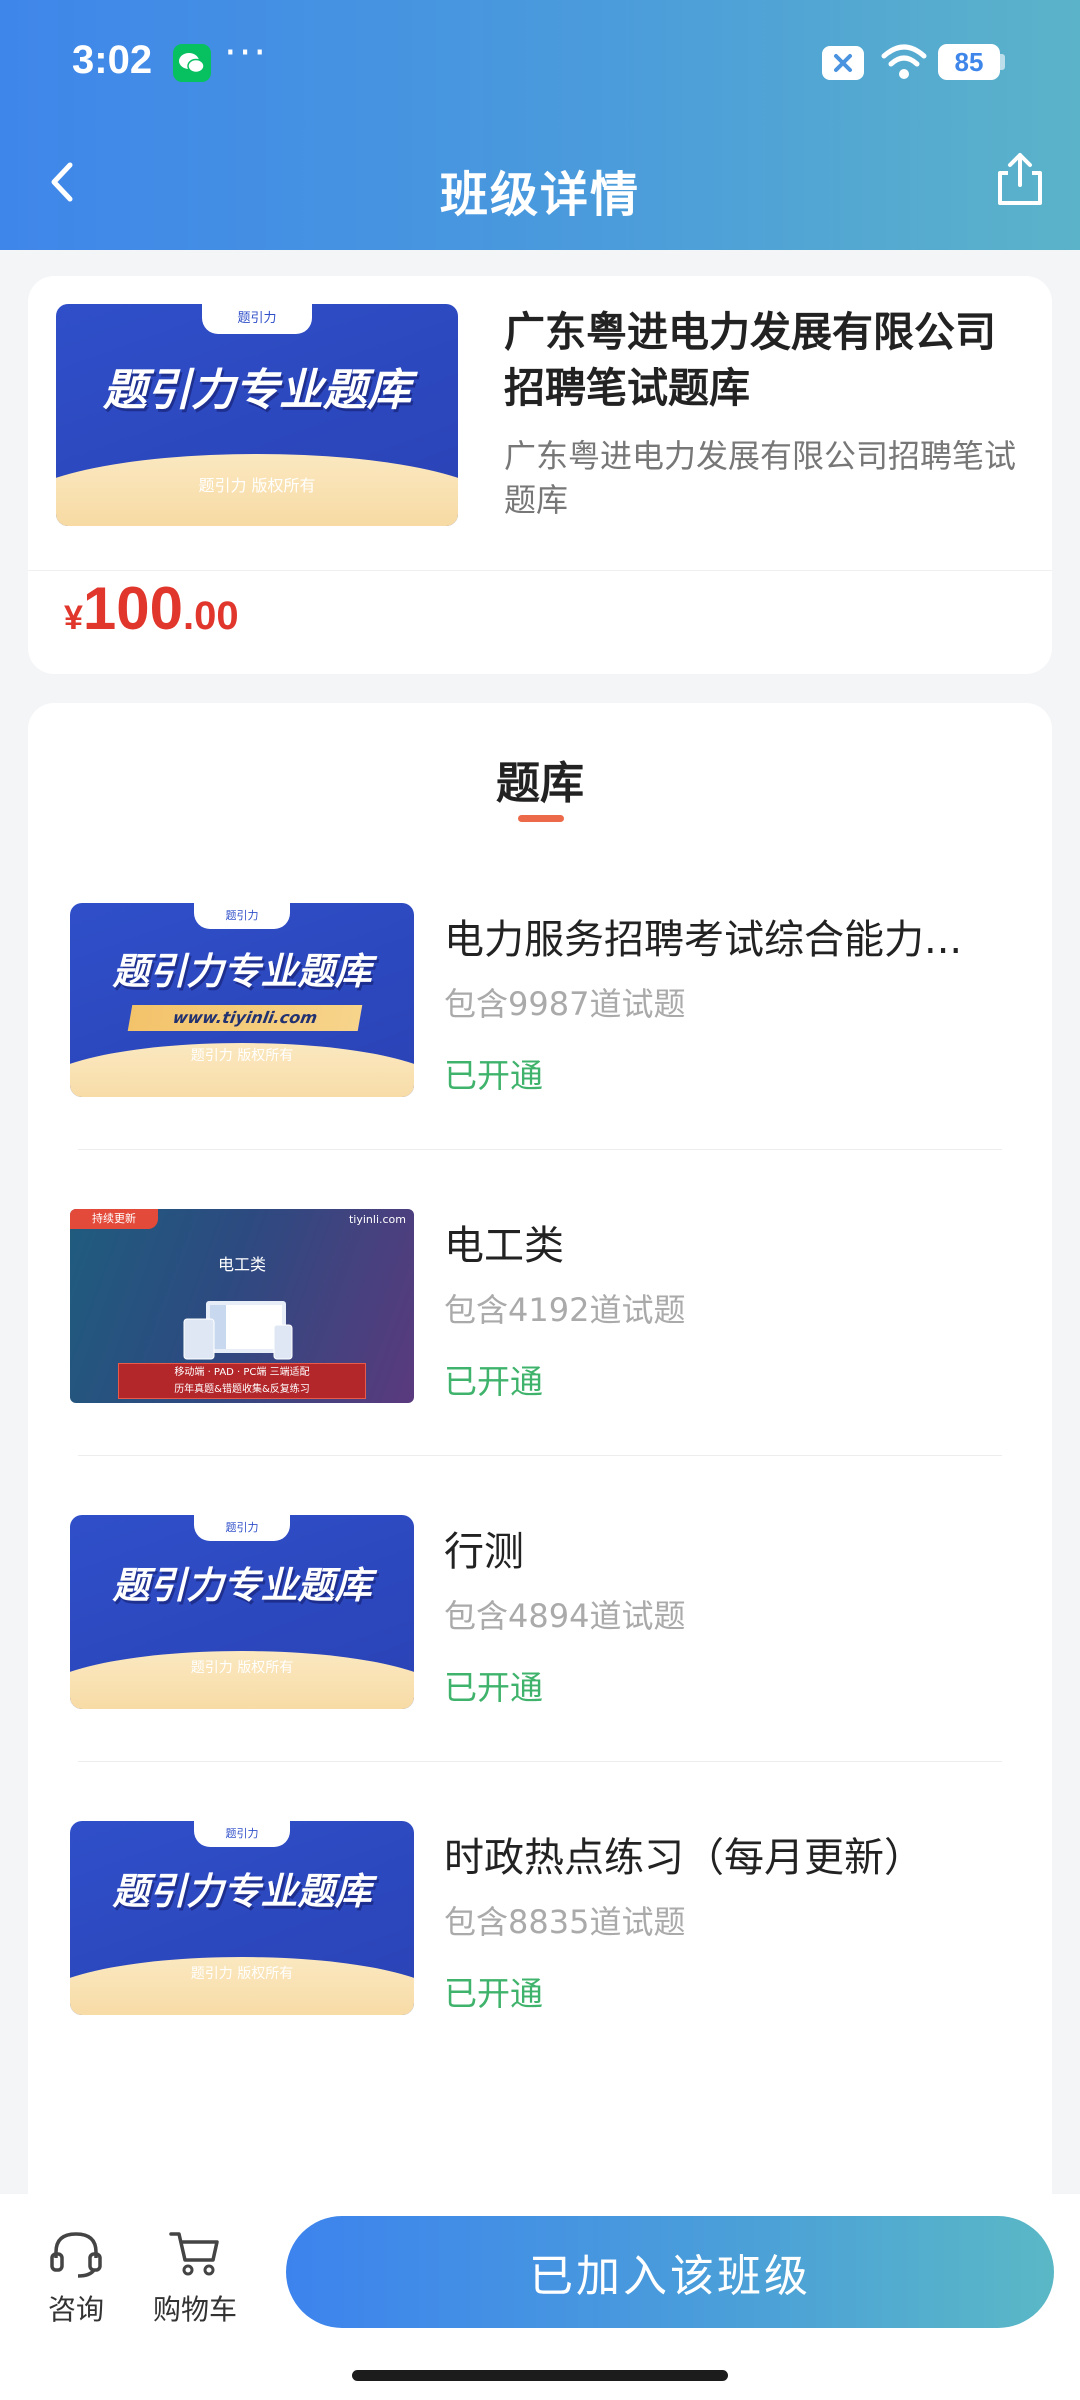 The height and width of the screenshot is (2400, 1080). What do you see at coordinates (504, 1246) in the screenshot?
I see `bank-item-name: 电工类` at bounding box center [504, 1246].